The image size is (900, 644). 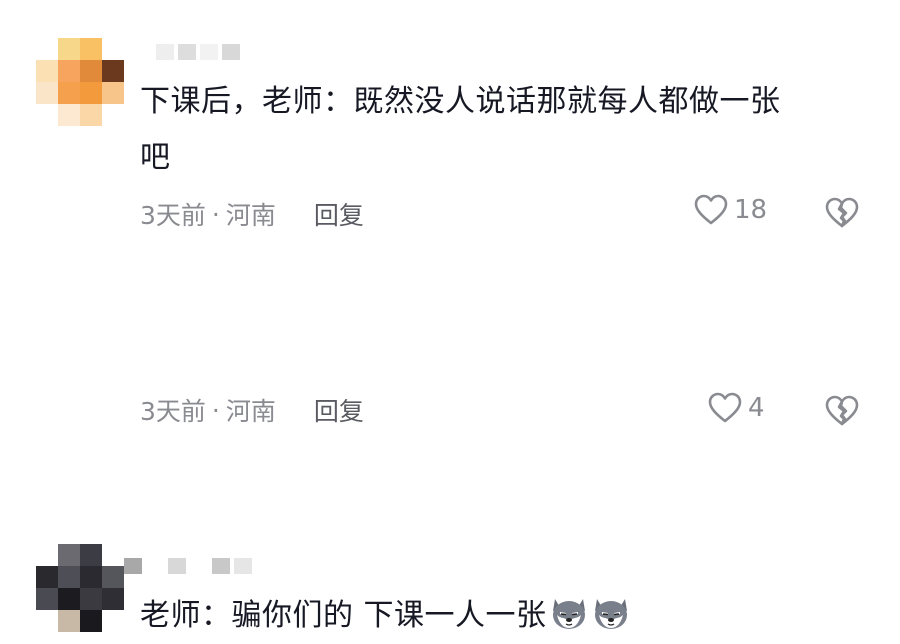 What do you see at coordinates (343, 615) in the screenshot?
I see `comment-text-line: 老师：骗你们的 下课一人一张` at bounding box center [343, 615].